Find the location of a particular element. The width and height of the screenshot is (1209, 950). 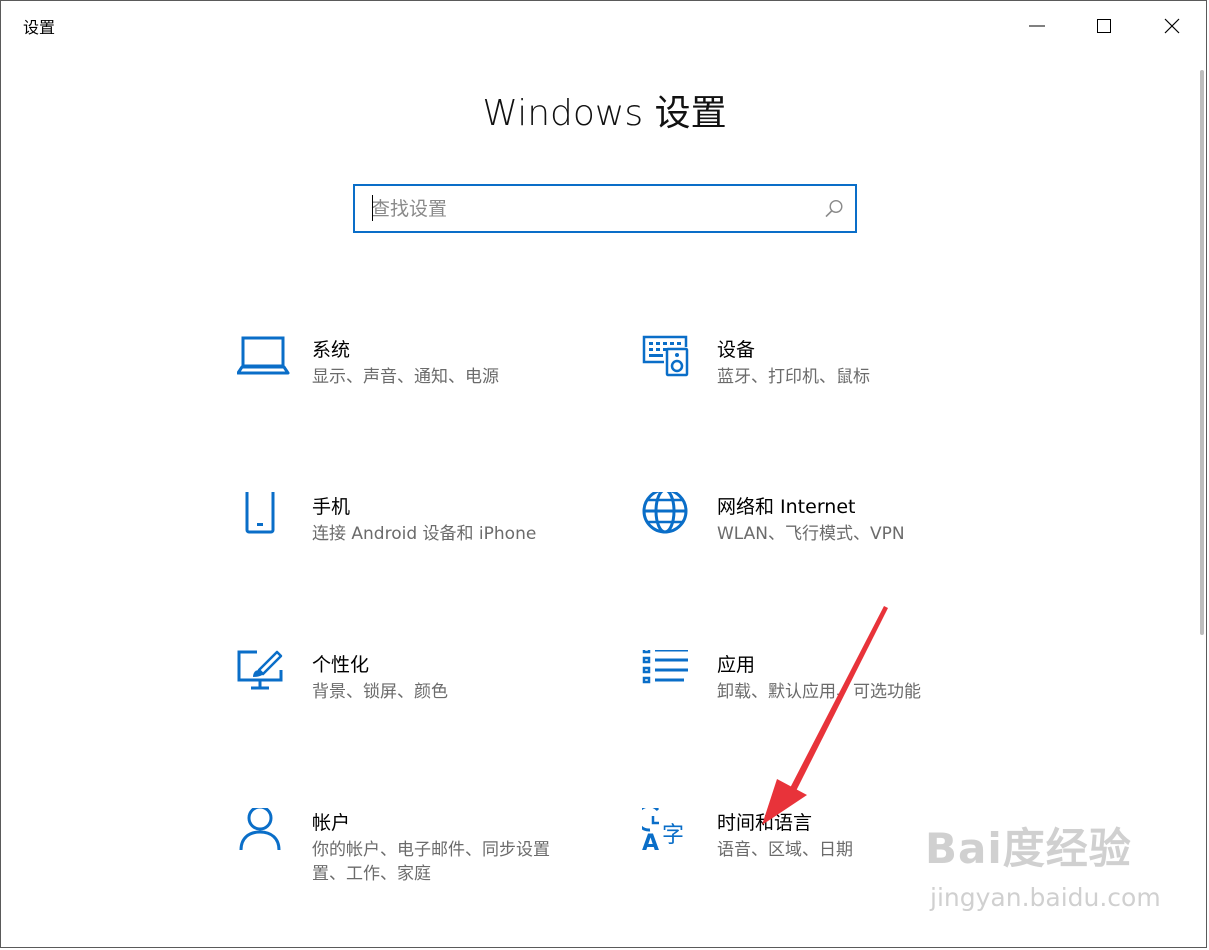

tile-subtitle: 显示、声音、通知、电源 is located at coordinates (405, 377).